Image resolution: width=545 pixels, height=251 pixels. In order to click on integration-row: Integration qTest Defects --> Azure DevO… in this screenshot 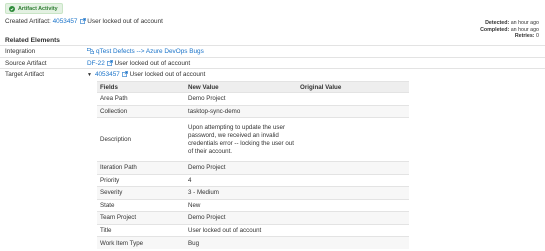, I will do `click(272, 50)`.